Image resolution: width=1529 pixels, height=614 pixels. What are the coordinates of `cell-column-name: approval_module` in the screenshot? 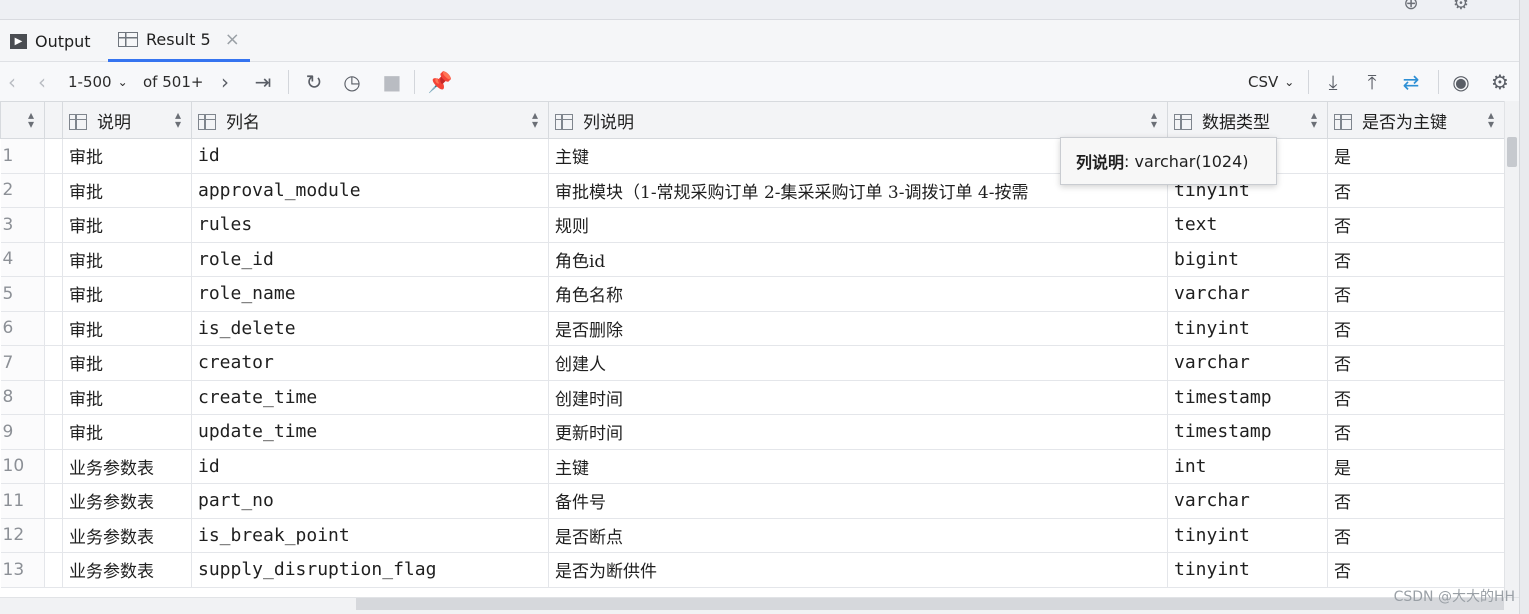 It's located at (370, 190).